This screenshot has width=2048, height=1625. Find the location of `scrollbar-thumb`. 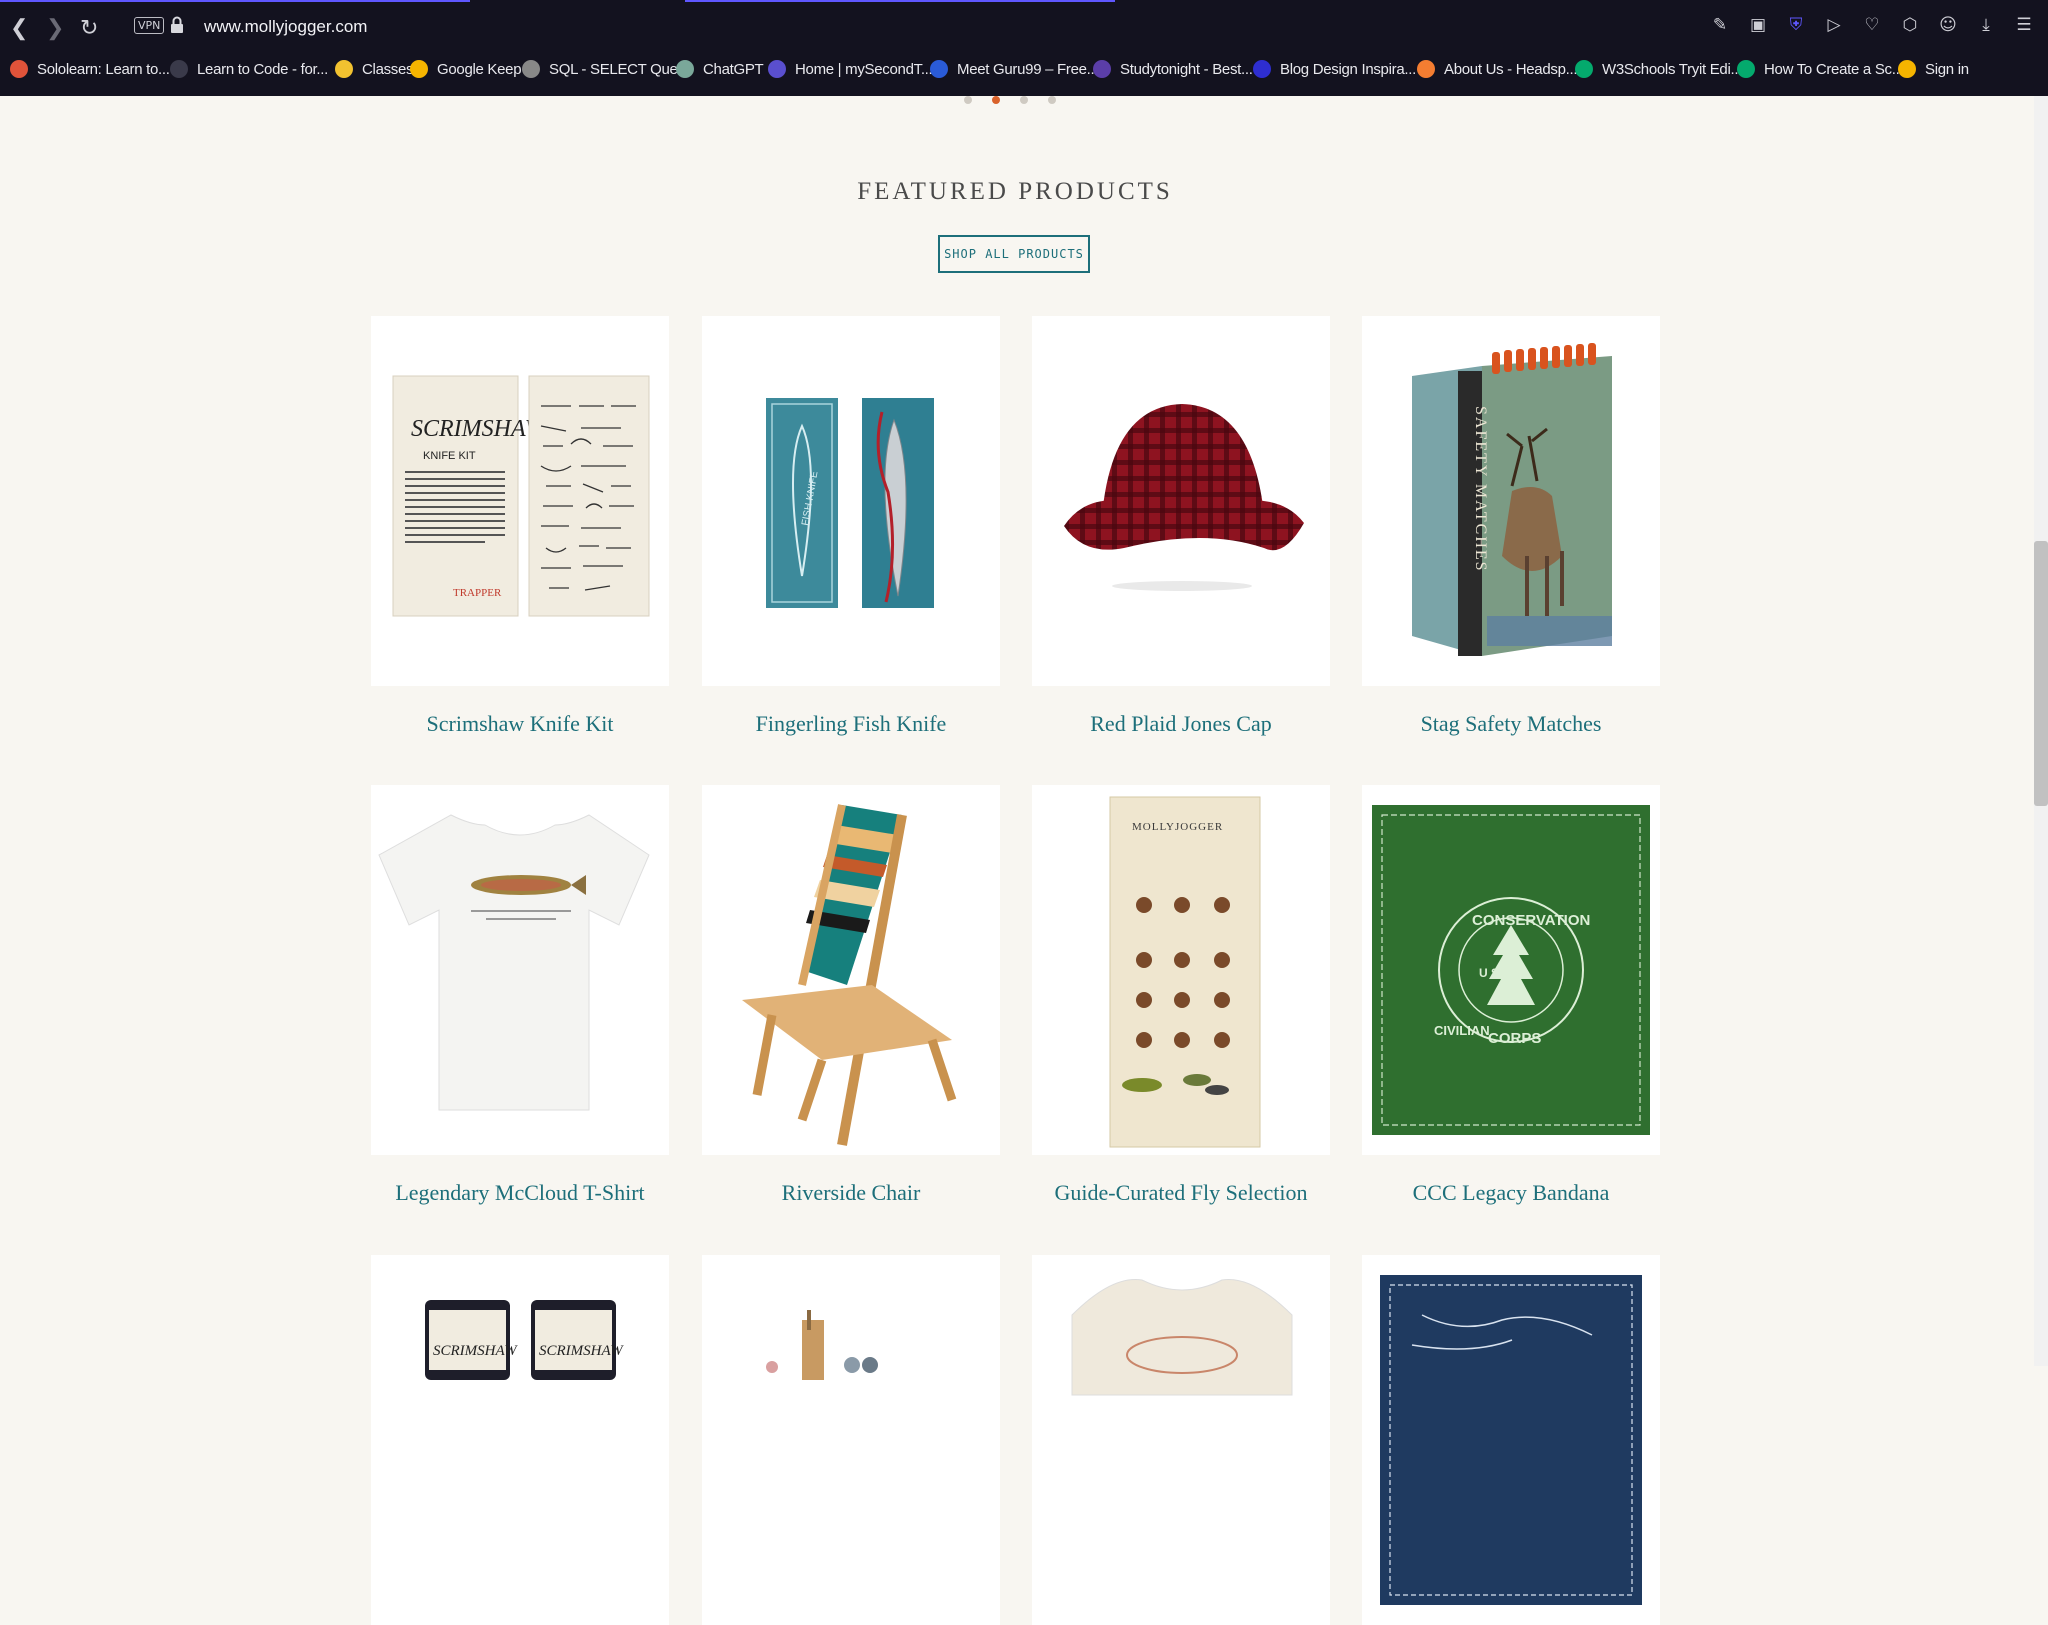

scrollbar-thumb is located at coordinates (2041, 673).